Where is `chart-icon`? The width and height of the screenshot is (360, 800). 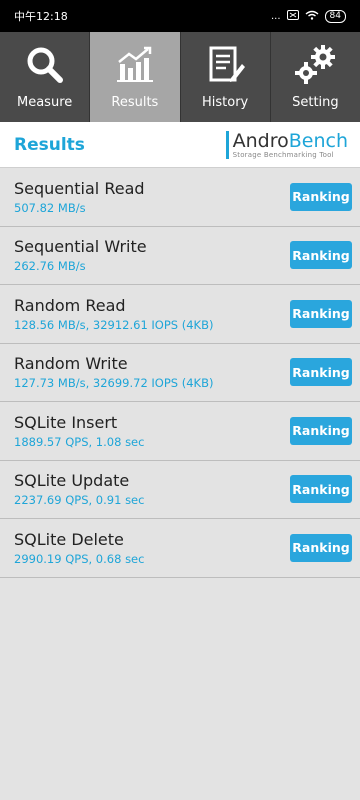
chart-icon is located at coordinates (135, 65).